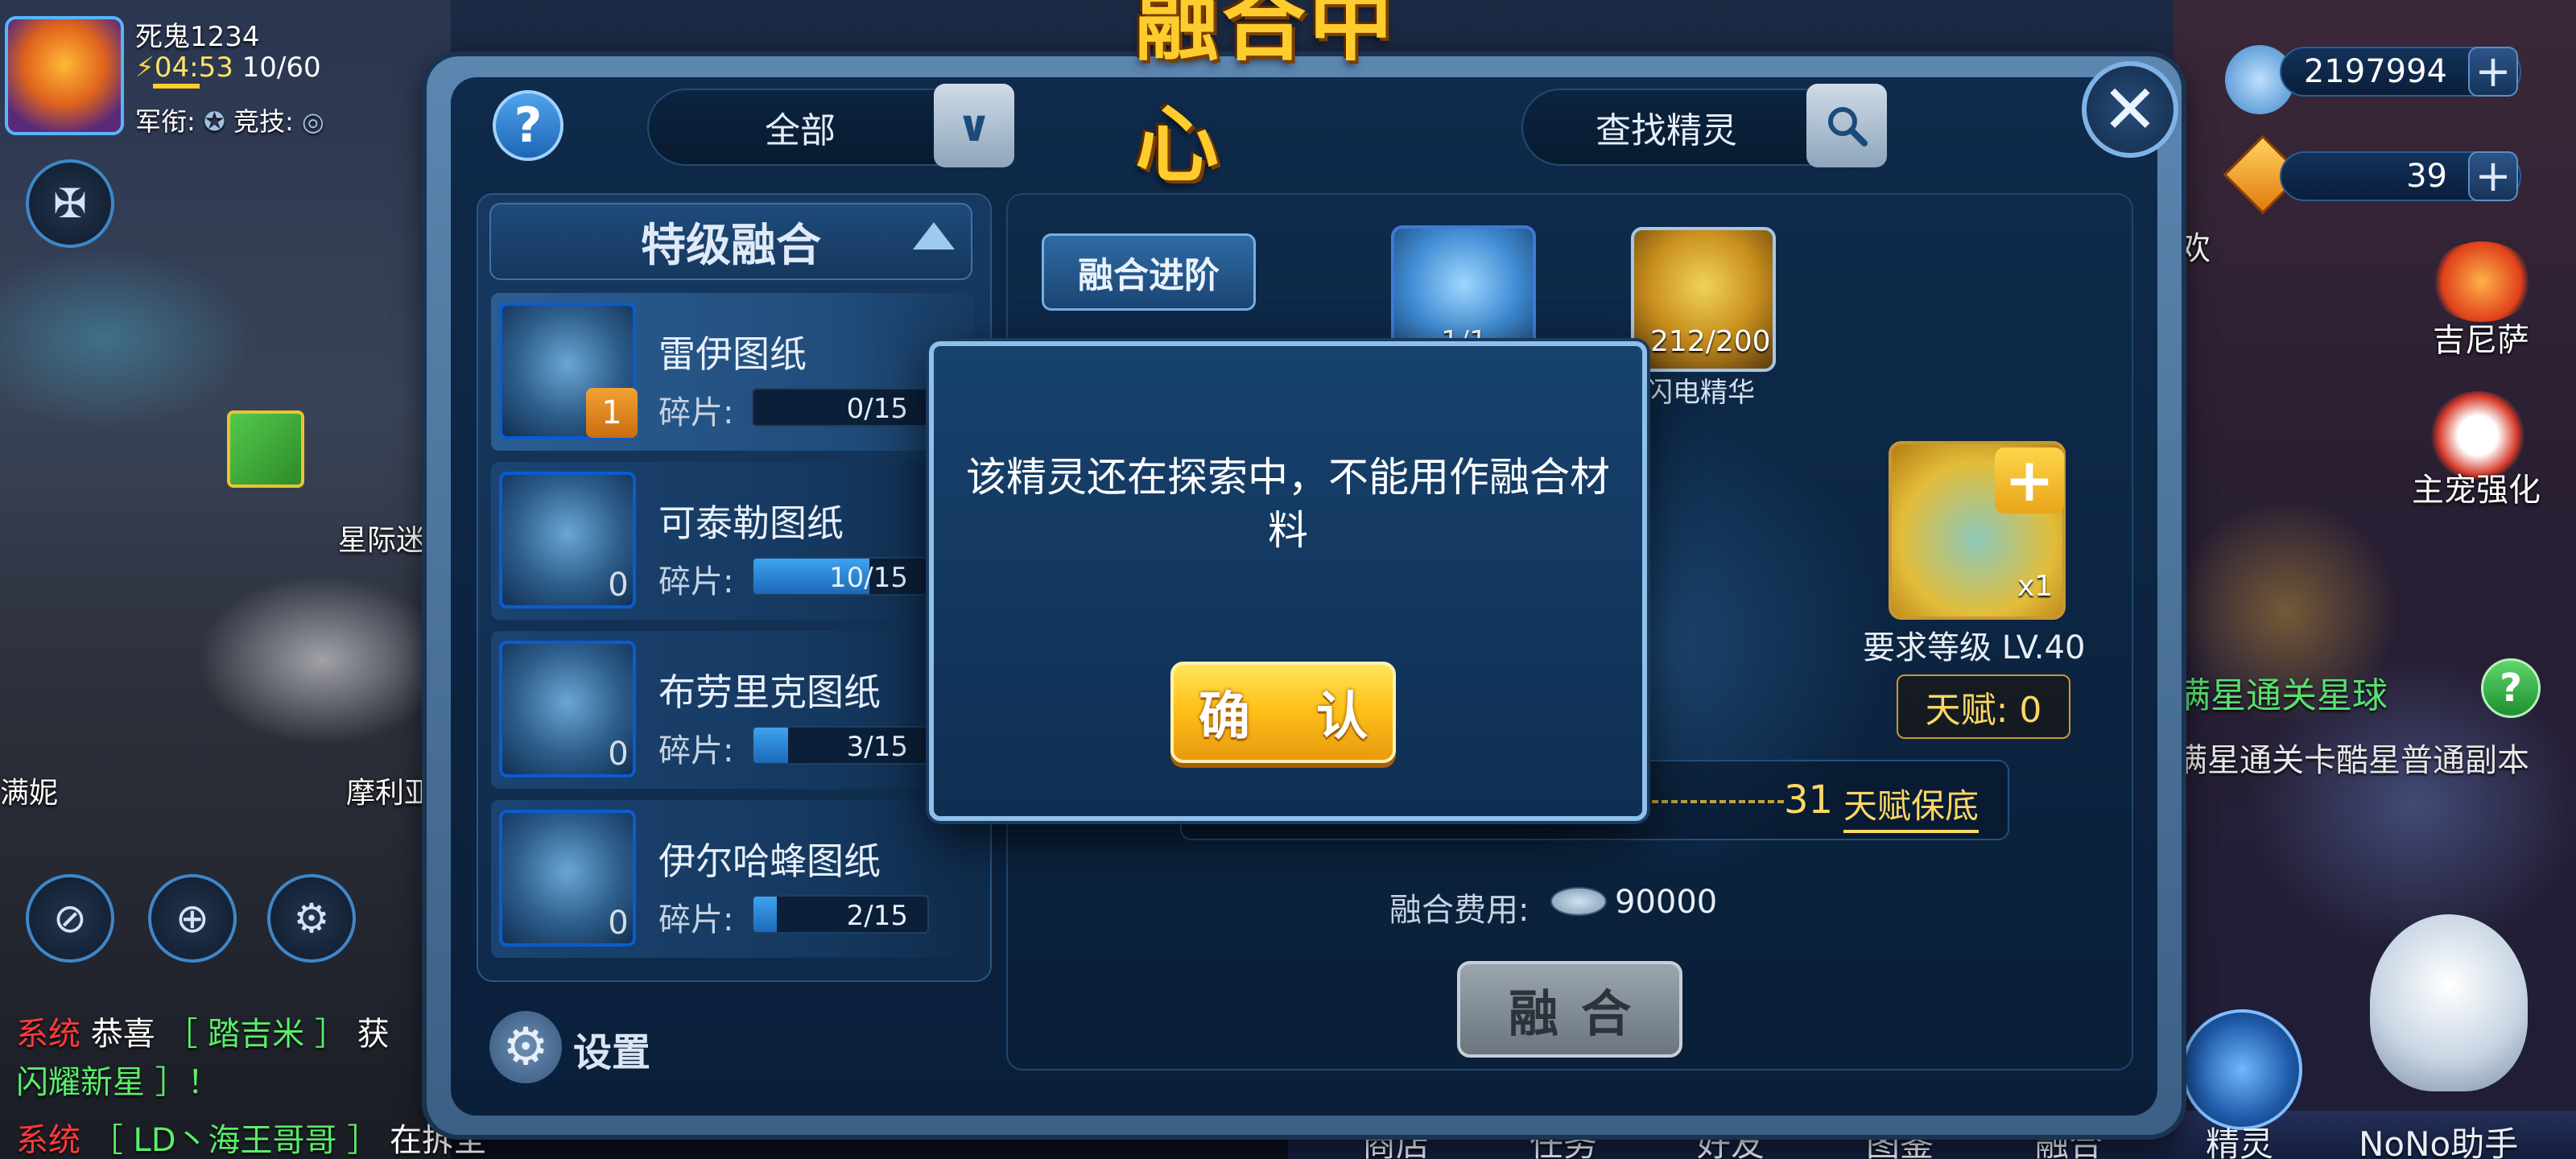  I want to click on required-level: 要求等级 LV.40, so click(1974, 647).